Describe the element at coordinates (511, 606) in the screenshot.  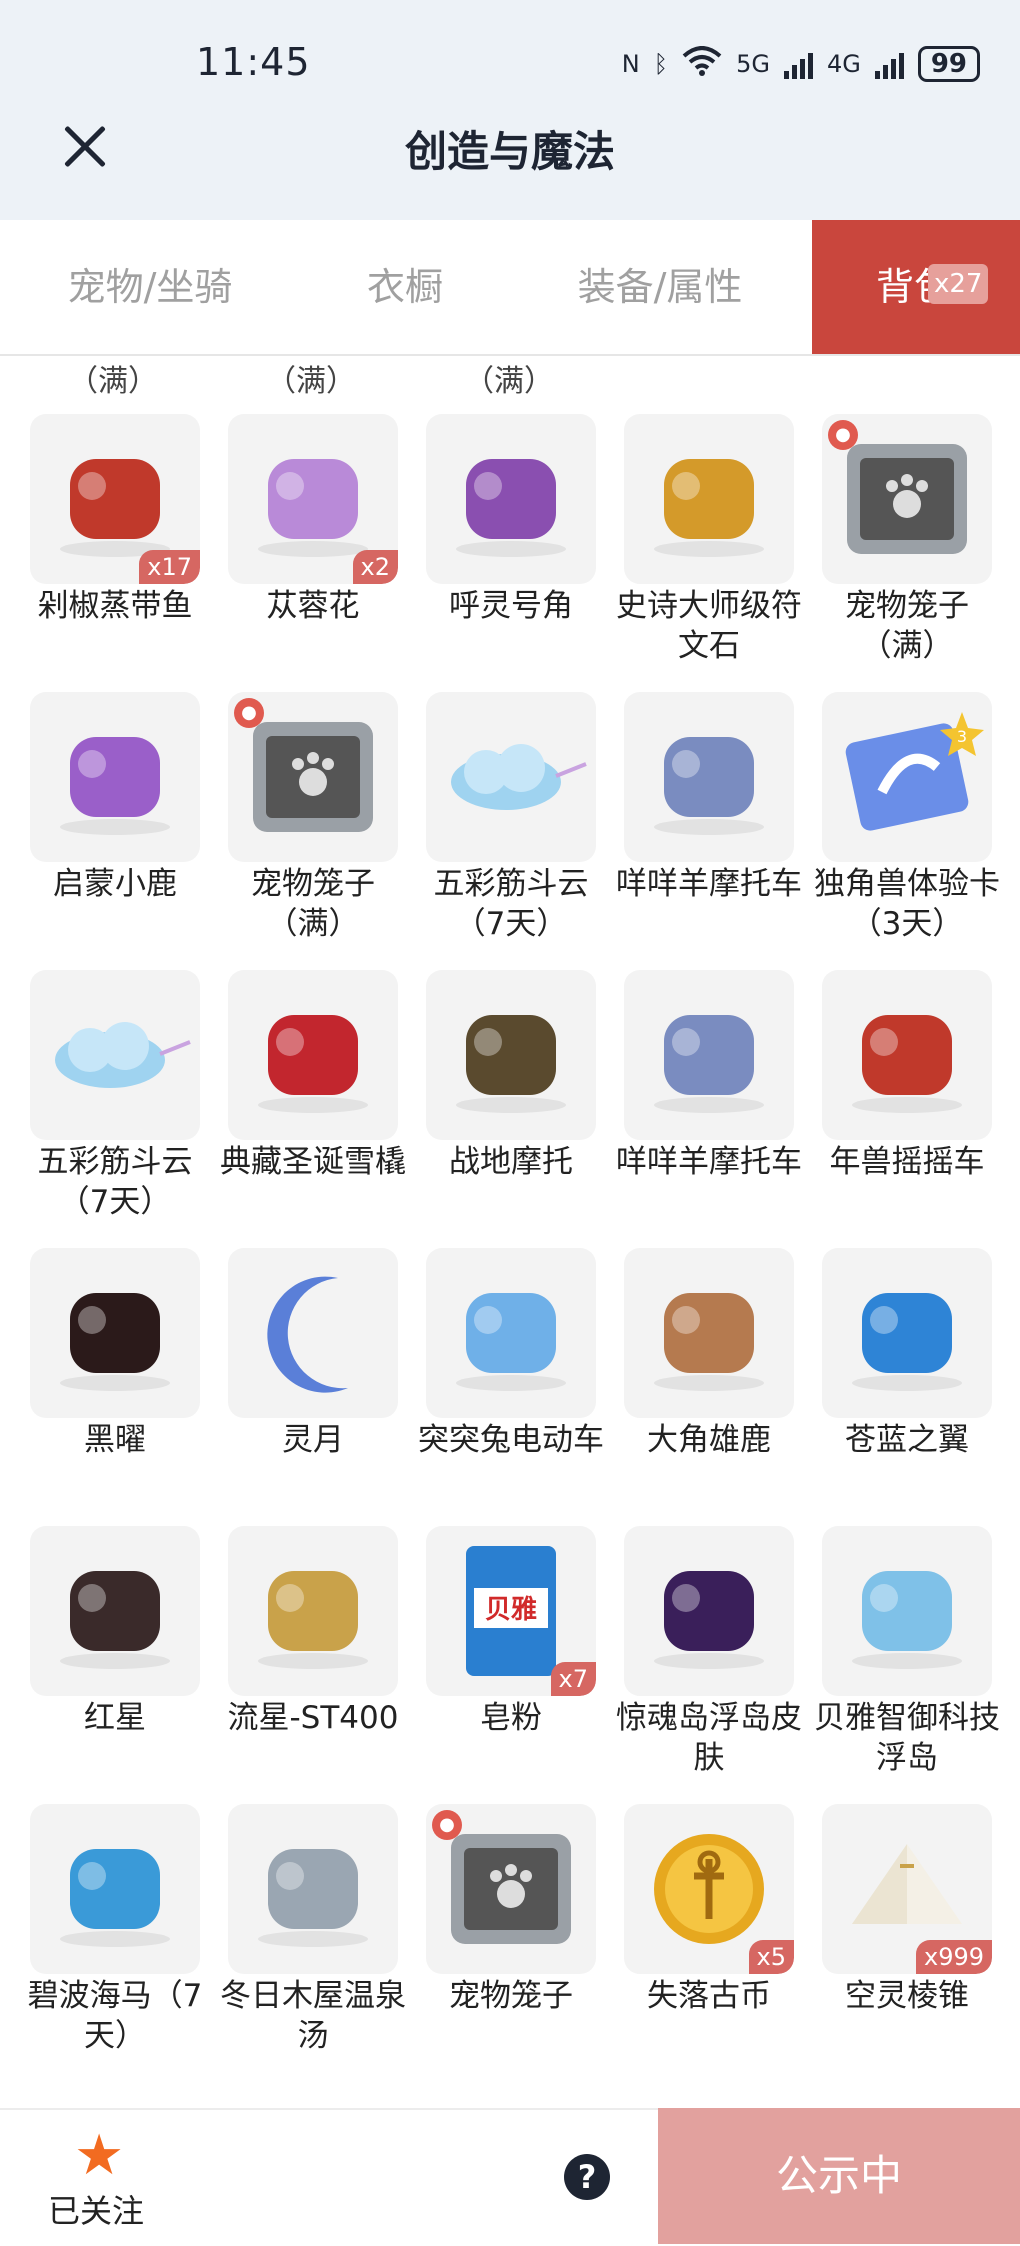
I see `item-name: 呼灵号角` at that location.